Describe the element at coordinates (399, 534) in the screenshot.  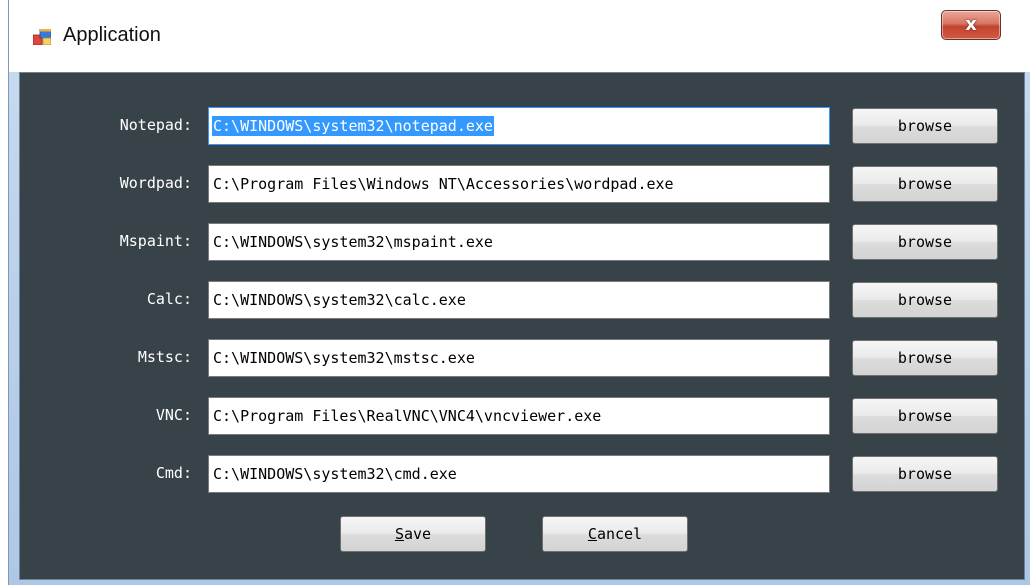
I see `save-mnemonic: S` at that location.